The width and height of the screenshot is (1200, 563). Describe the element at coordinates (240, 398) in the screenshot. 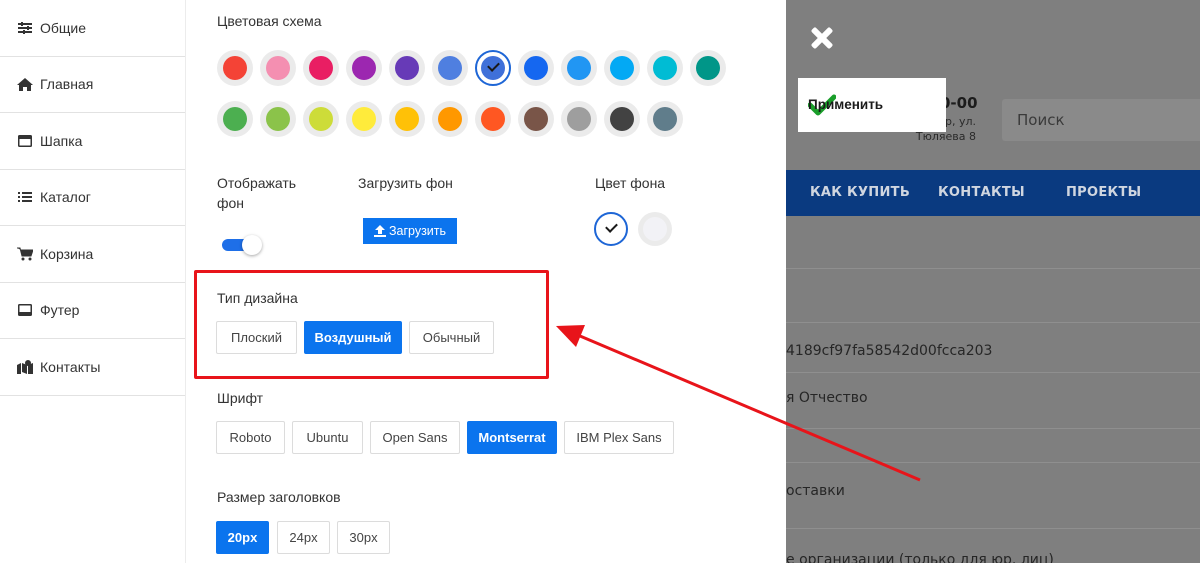

I see `font-label: Шрифт` at that location.